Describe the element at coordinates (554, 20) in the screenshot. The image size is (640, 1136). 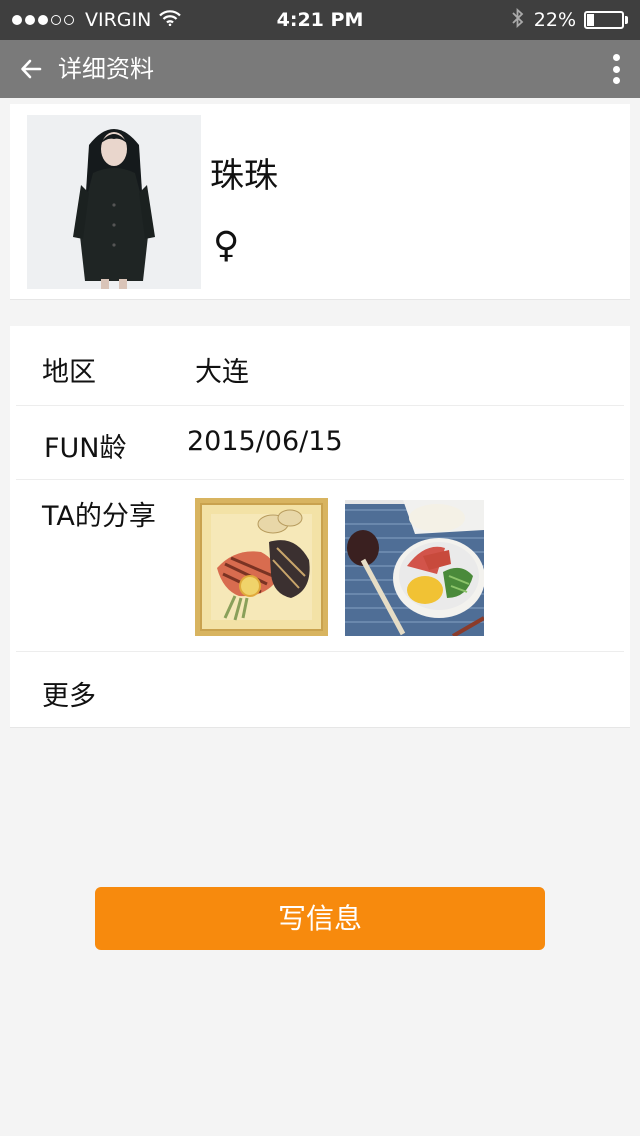
I see `battery-percent: 22%` at that location.